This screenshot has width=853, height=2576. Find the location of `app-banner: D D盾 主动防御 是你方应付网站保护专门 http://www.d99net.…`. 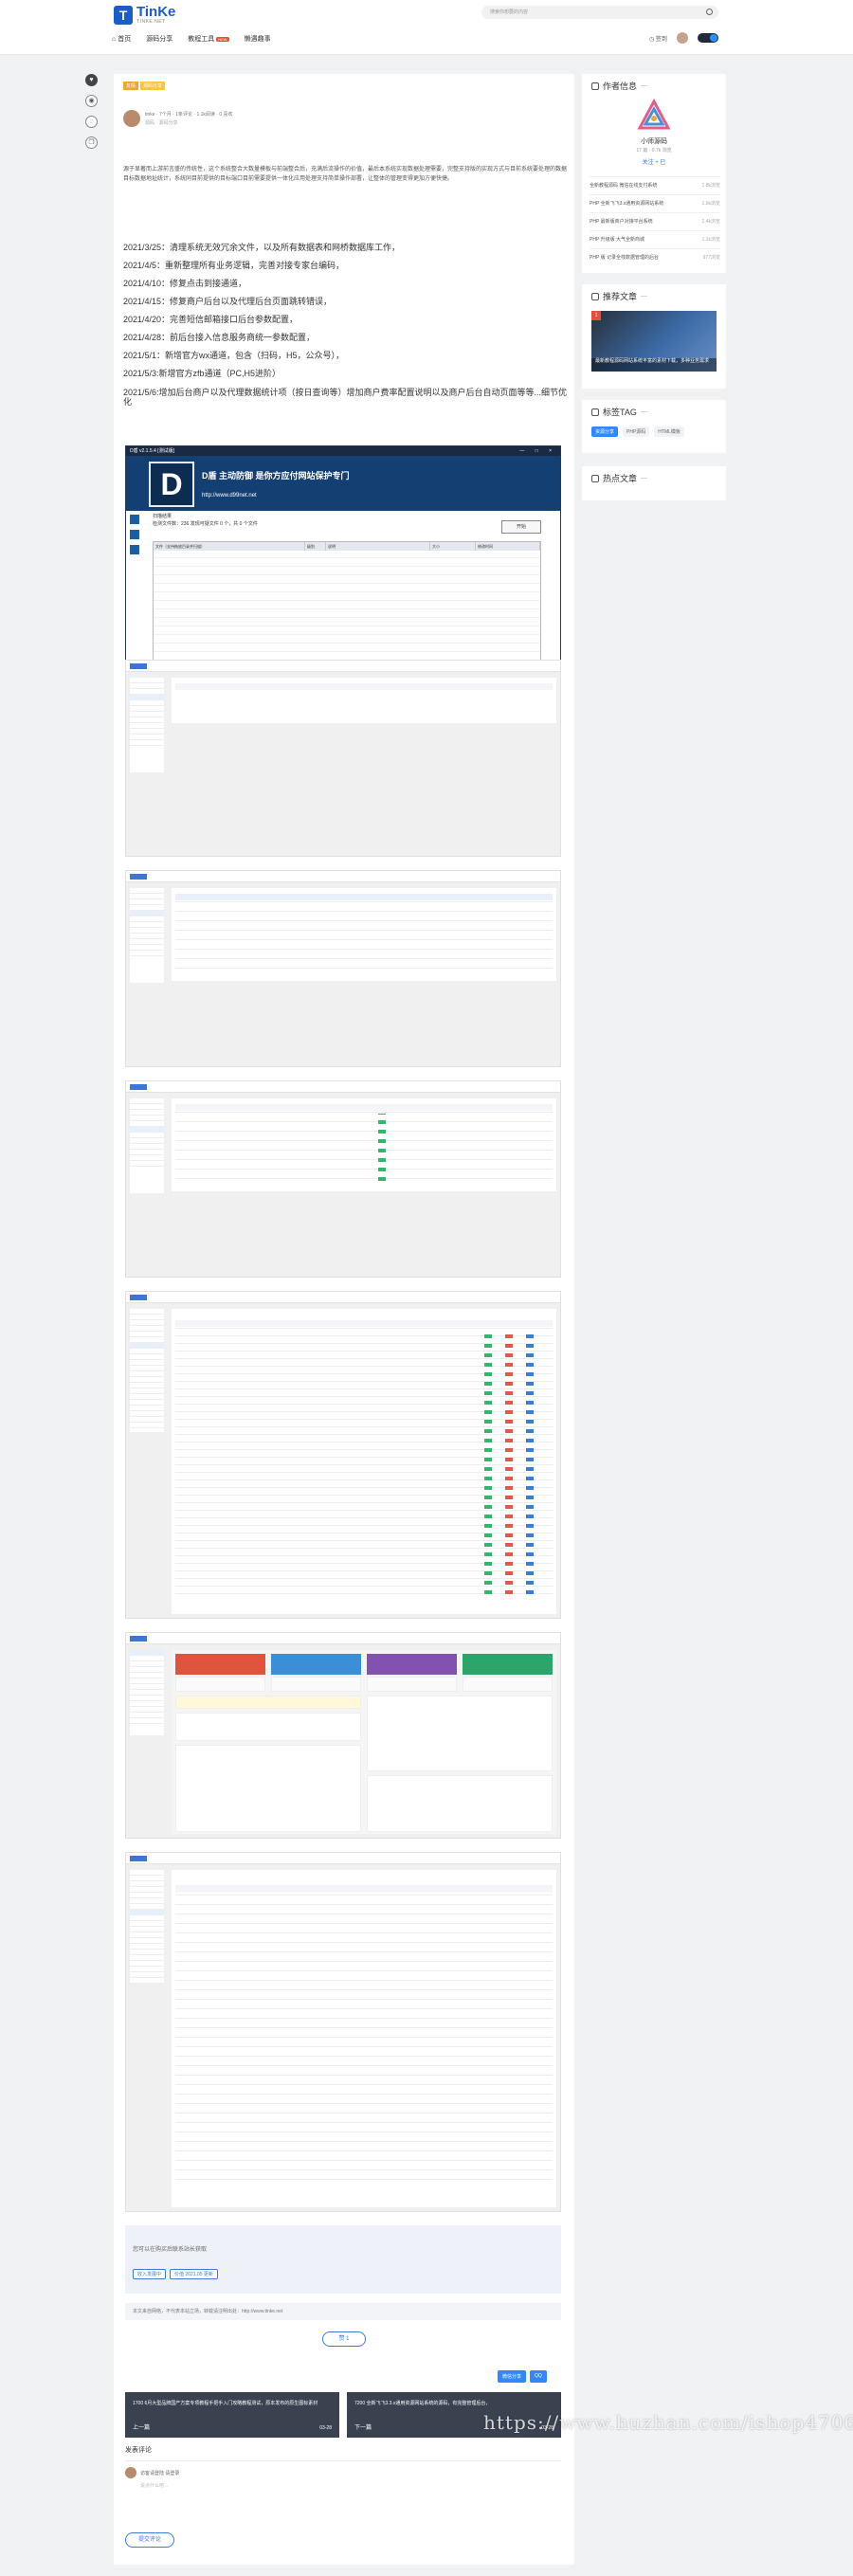

app-banner: D D盾 主动防御 是你方应付网站保护专门 http://www.d99net.… is located at coordinates (343, 483).